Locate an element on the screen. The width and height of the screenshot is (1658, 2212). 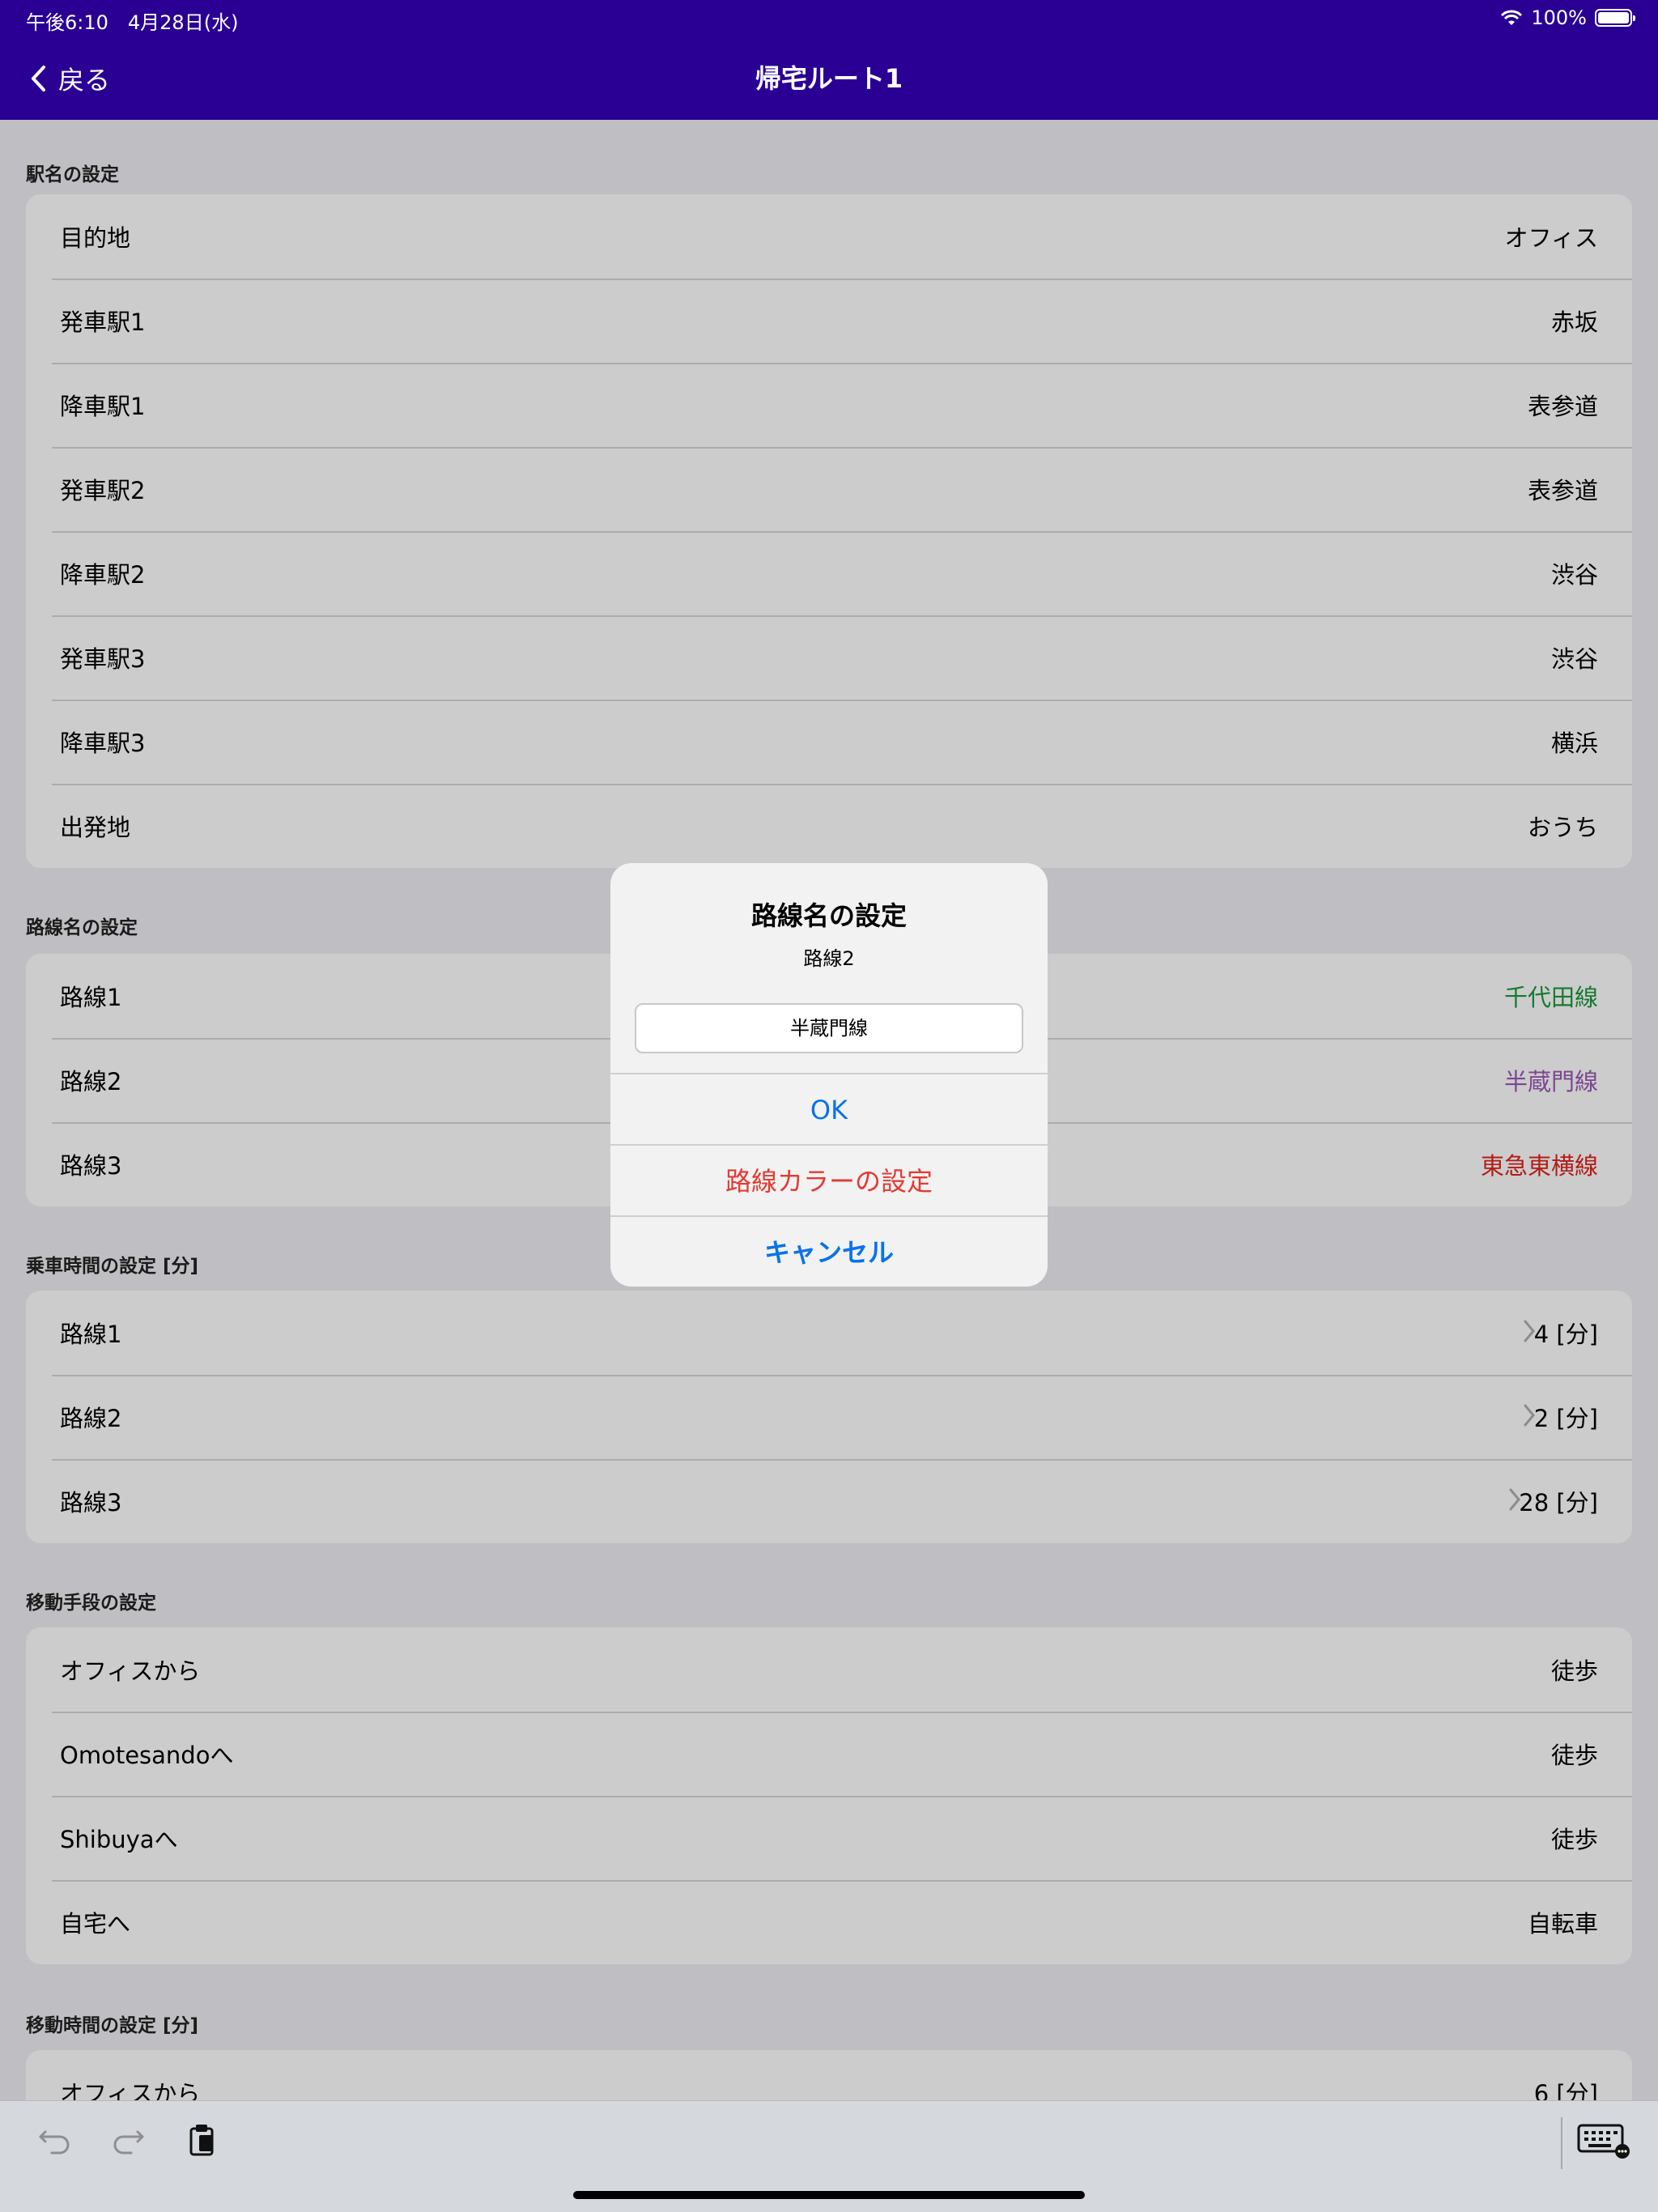
redo-icon is located at coordinates (127, 2140).